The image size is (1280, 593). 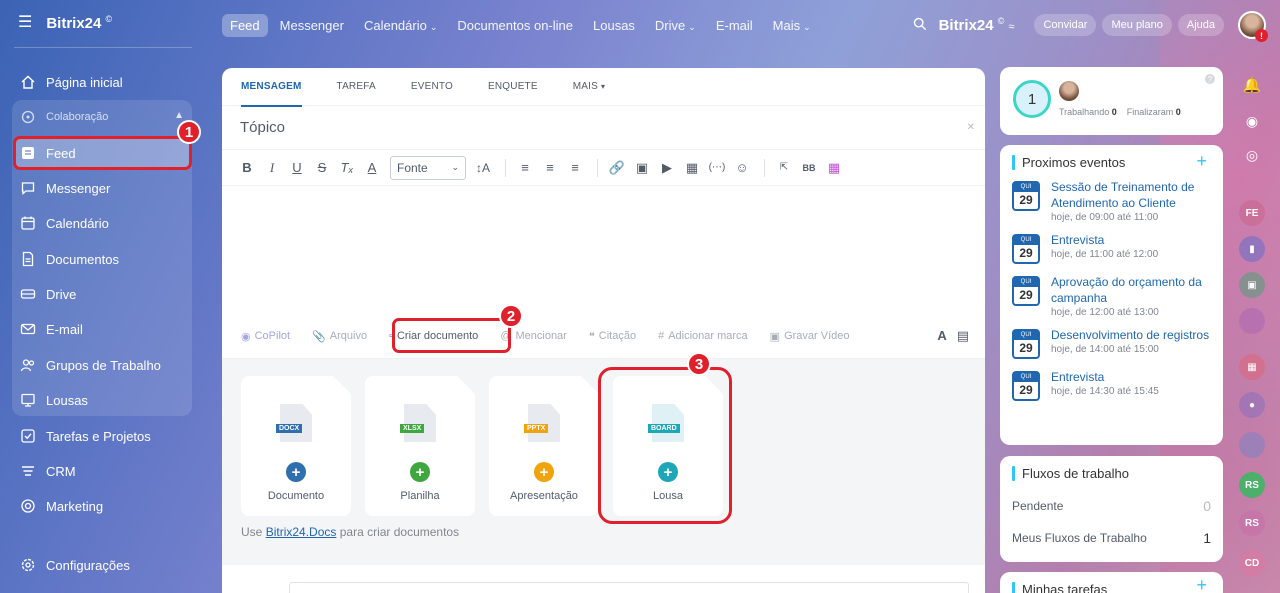 What do you see at coordinates (420, 446) in the screenshot?
I see `card-spreadsheet: XLSX + Planilha` at bounding box center [420, 446].